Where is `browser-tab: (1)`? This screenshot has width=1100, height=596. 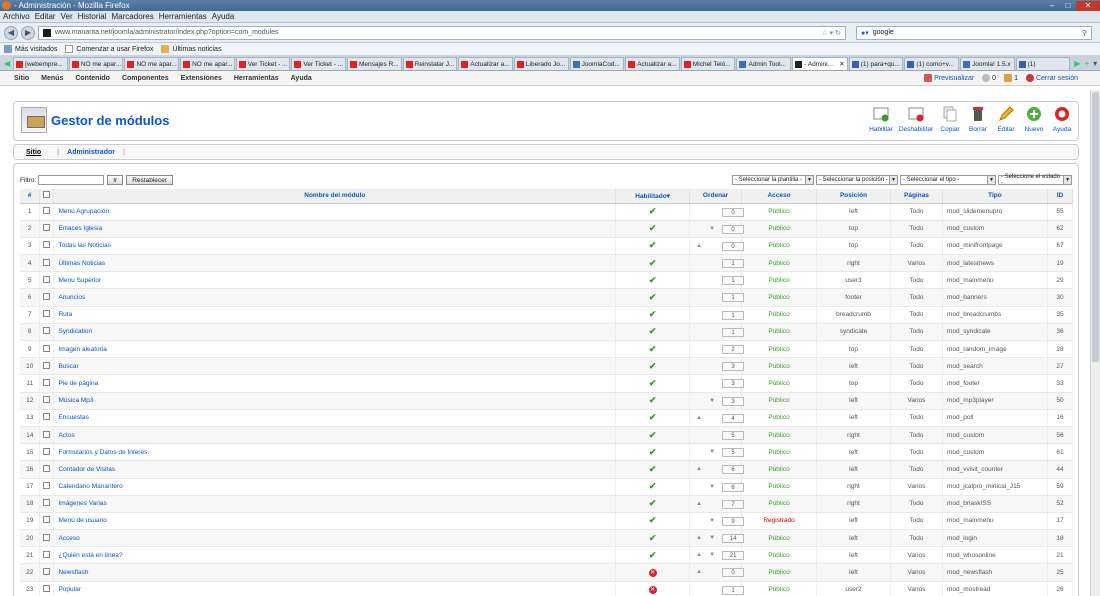 browser-tab: (1) is located at coordinates (1043, 63).